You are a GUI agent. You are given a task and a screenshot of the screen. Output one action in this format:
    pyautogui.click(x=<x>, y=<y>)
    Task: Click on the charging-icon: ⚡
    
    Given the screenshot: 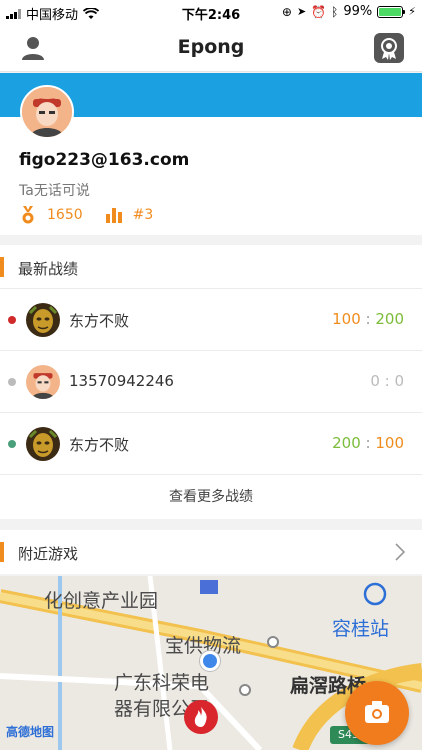 What is the action you would take?
    pyautogui.click(x=412, y=11)
    